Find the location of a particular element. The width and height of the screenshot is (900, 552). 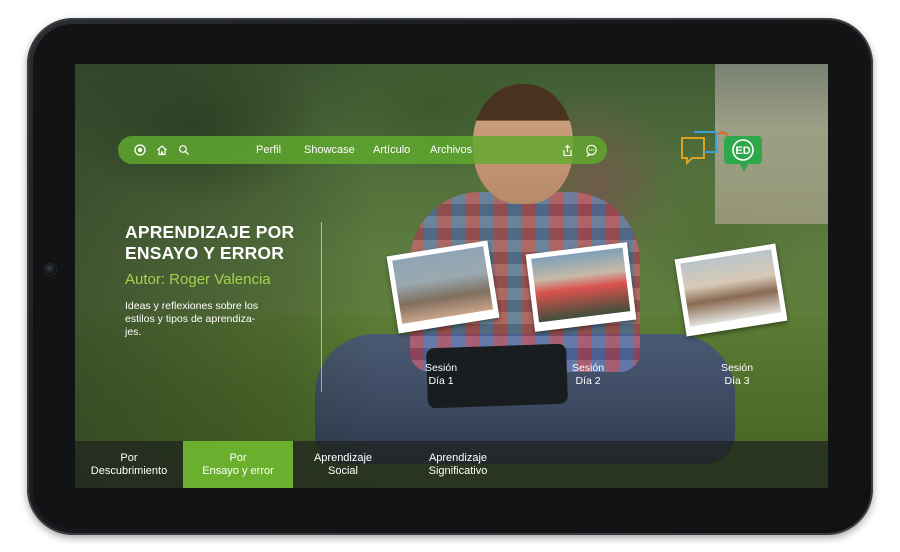

tab-2-line1: Por is located at coordinates (238, 457).